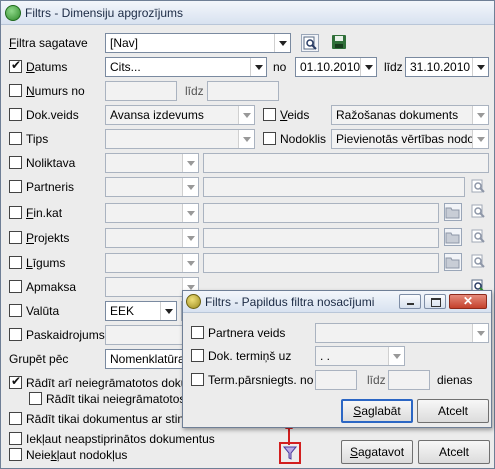 The width and height of the screenshot is (495, 469). Describe the element at coordinates (44, 213) in the screenshot. I see `fin-kat-label: Fin.kat` at that location.